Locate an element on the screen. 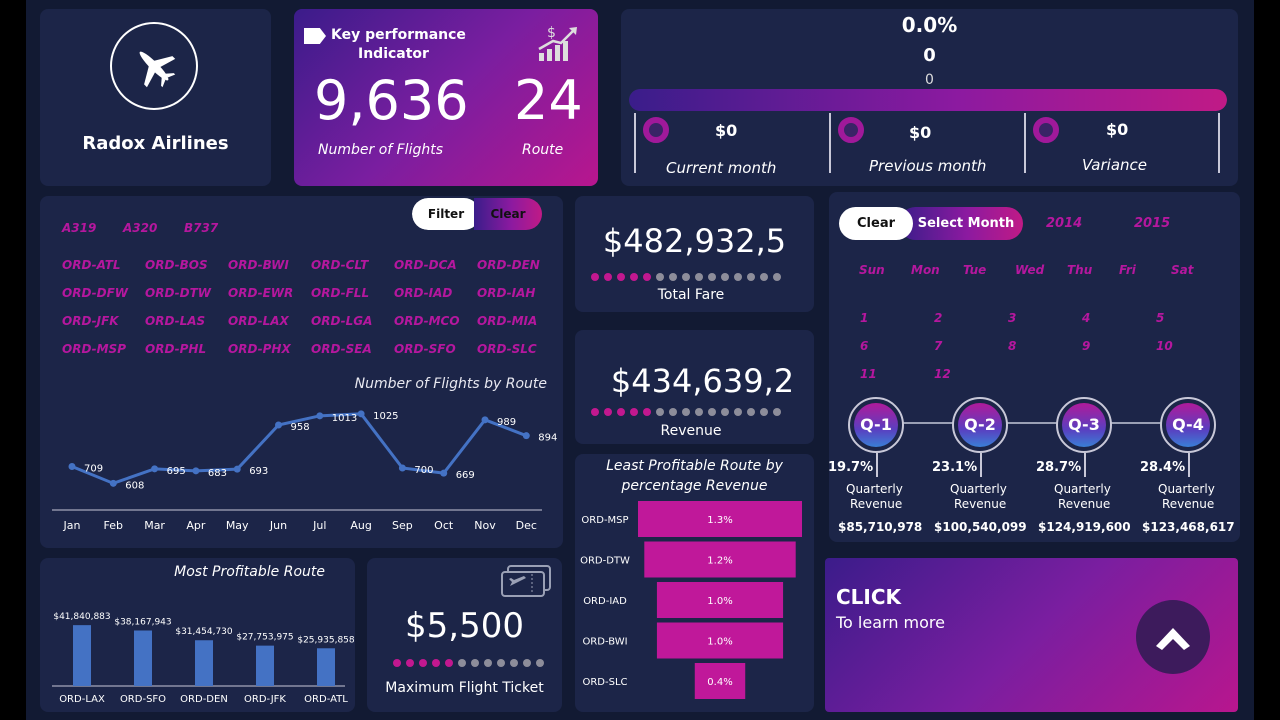  route-filter-item: ORD-SLC is located at coordinates (507, 349).